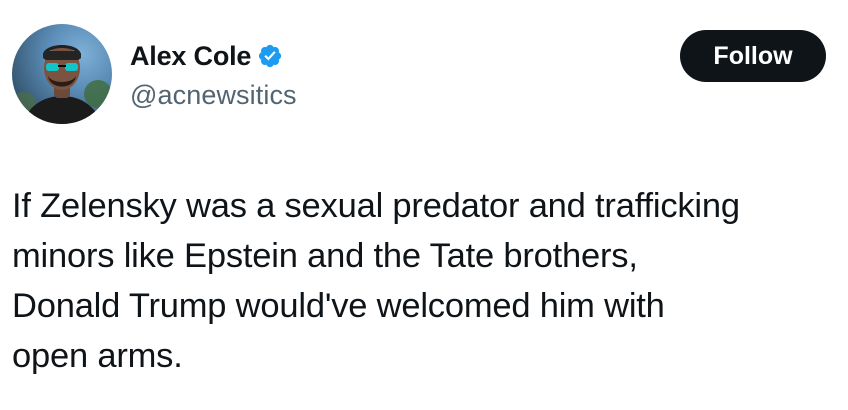 The image size is (848, 410). I want to click on user-handle: @acnewsitics, so click(213, 95).